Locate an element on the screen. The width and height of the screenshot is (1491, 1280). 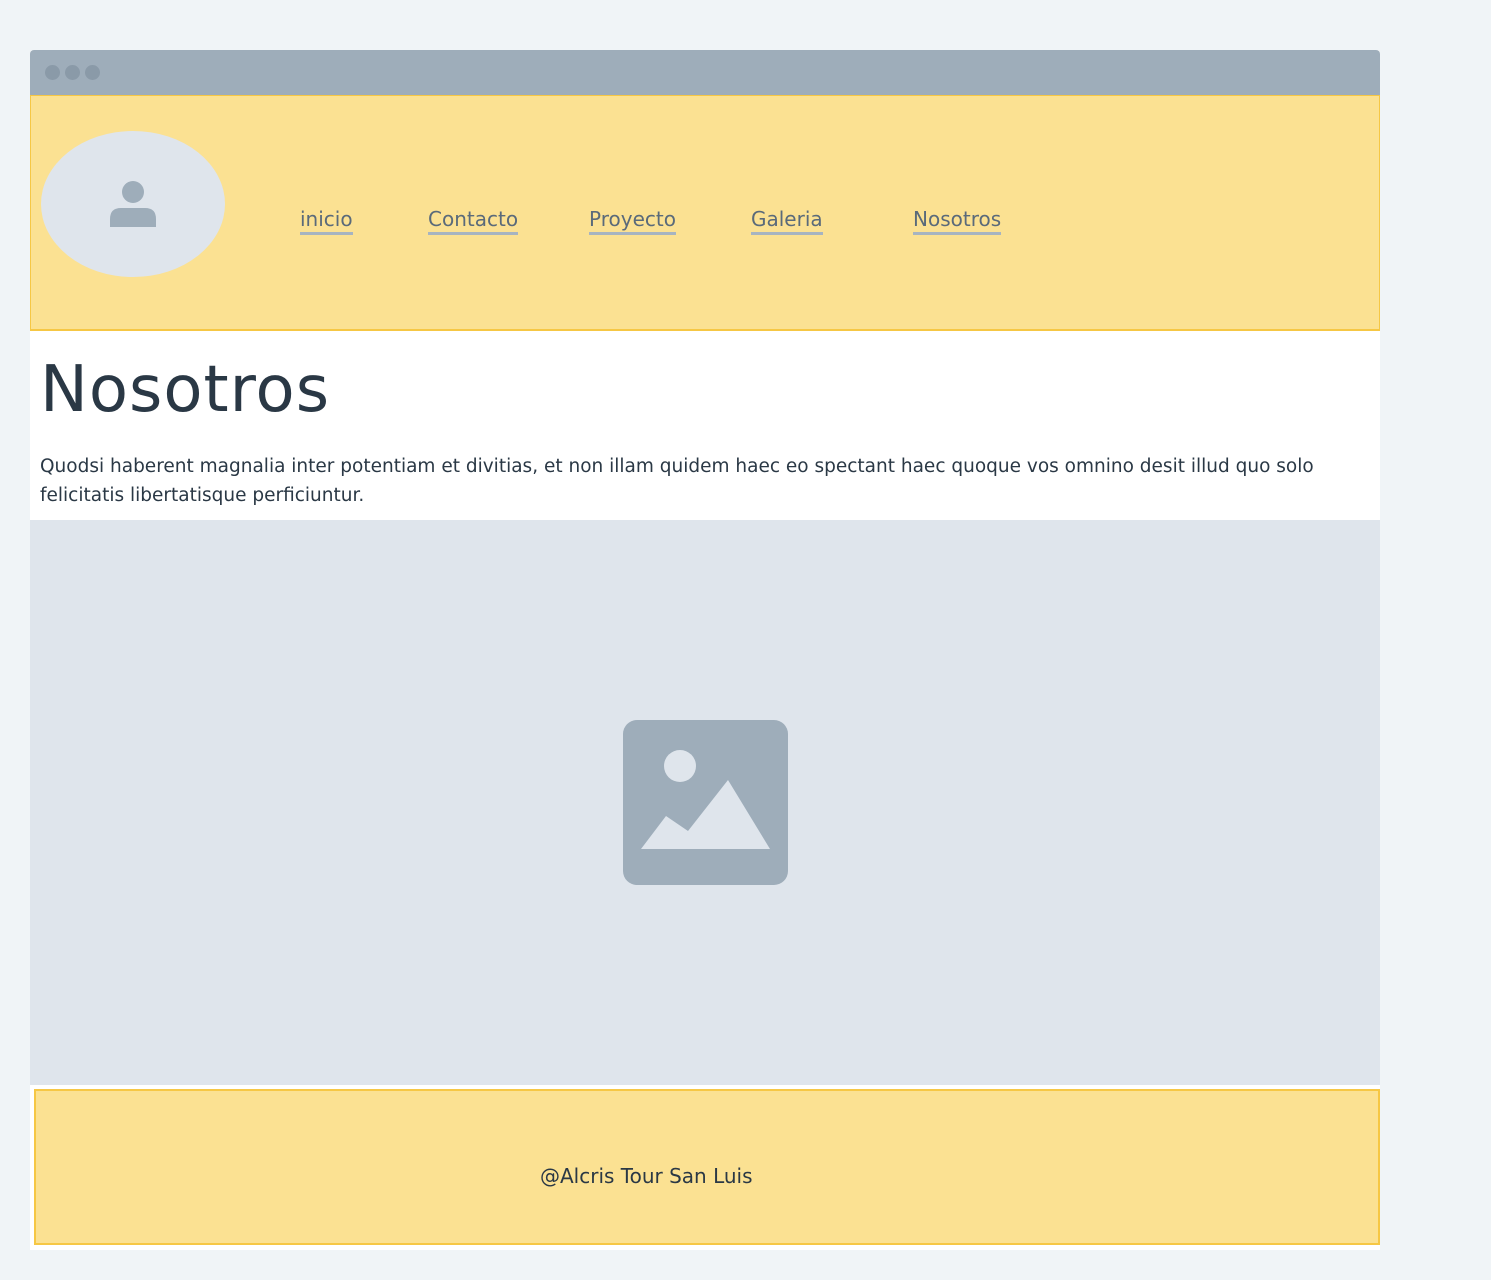
nav-link-galeria: Galeria is located at coordinates (787, 220).